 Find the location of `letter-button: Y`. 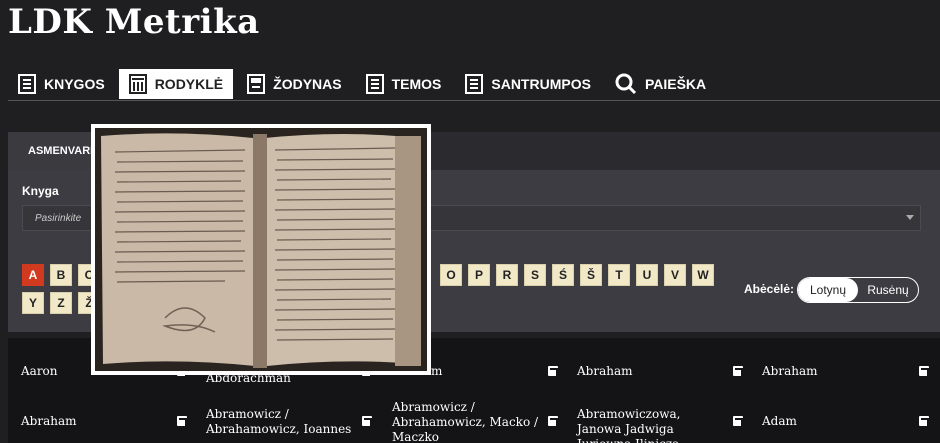

letter-button: Y is located at coordinates (33, 303).